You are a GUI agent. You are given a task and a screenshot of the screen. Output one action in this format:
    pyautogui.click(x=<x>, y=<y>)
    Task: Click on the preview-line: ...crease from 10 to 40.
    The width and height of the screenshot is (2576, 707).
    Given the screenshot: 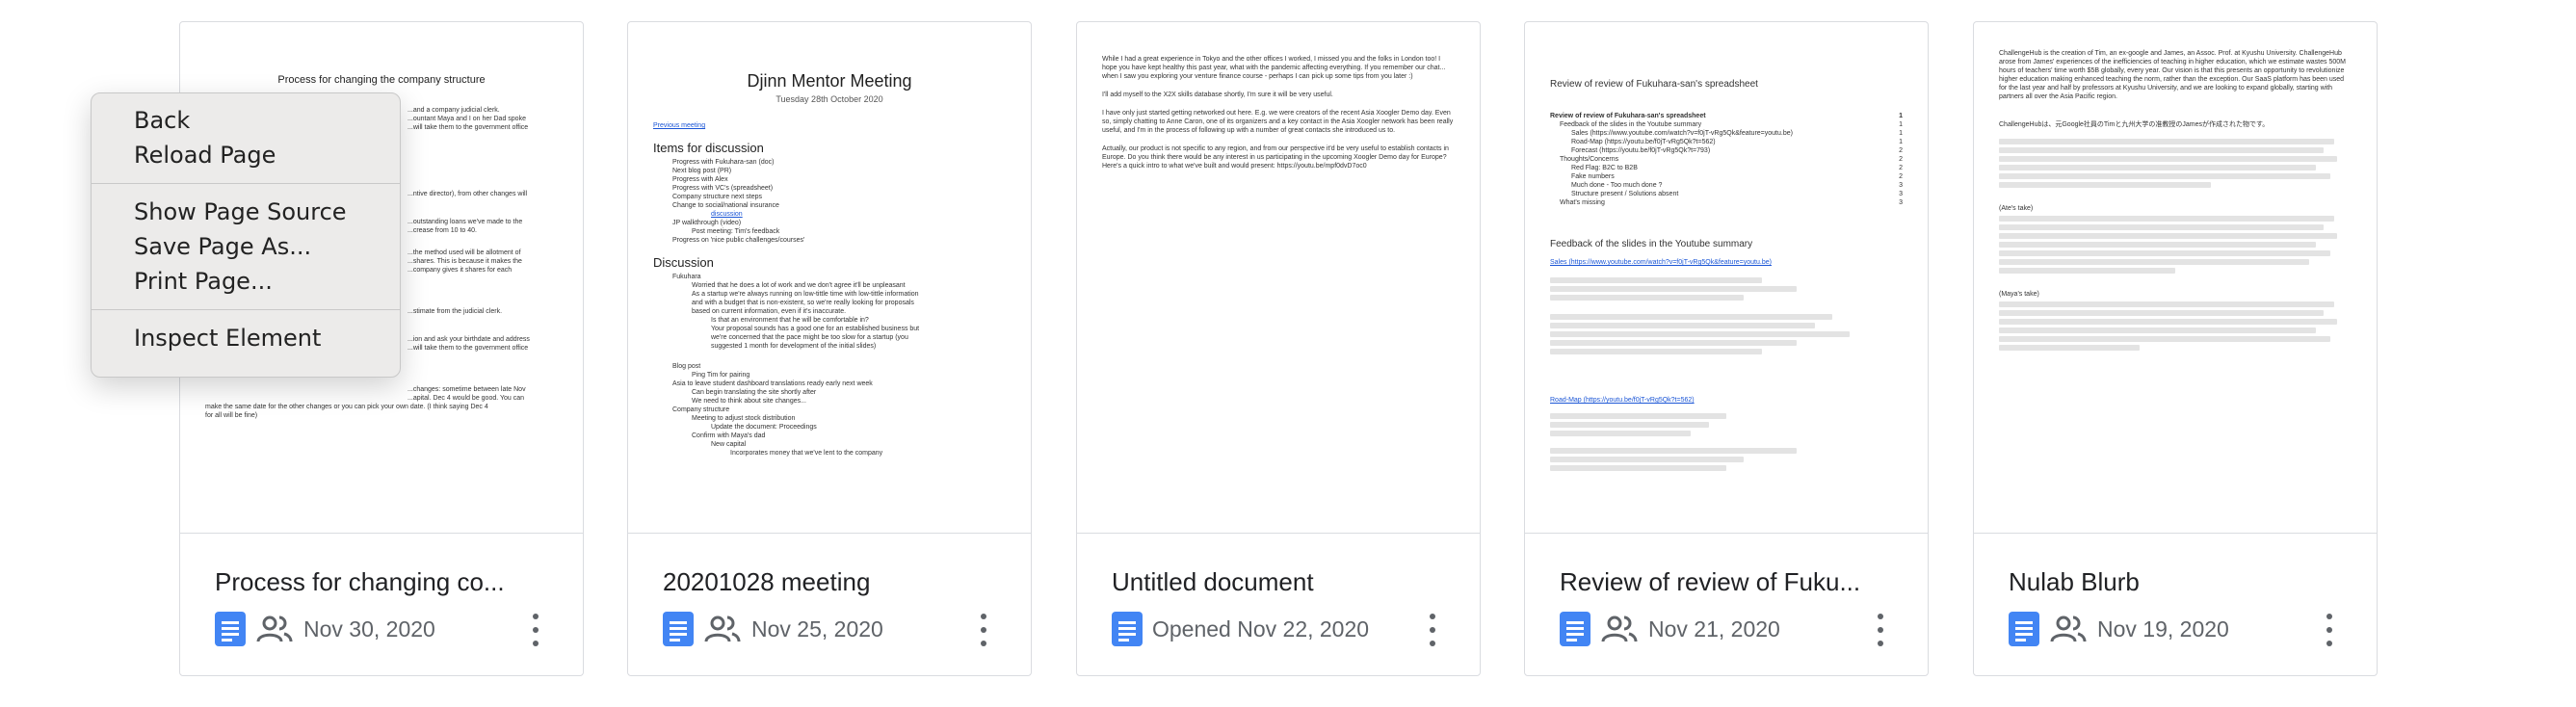 What is the action you would take?
    pyautogui.click(x=442, y=230)
    